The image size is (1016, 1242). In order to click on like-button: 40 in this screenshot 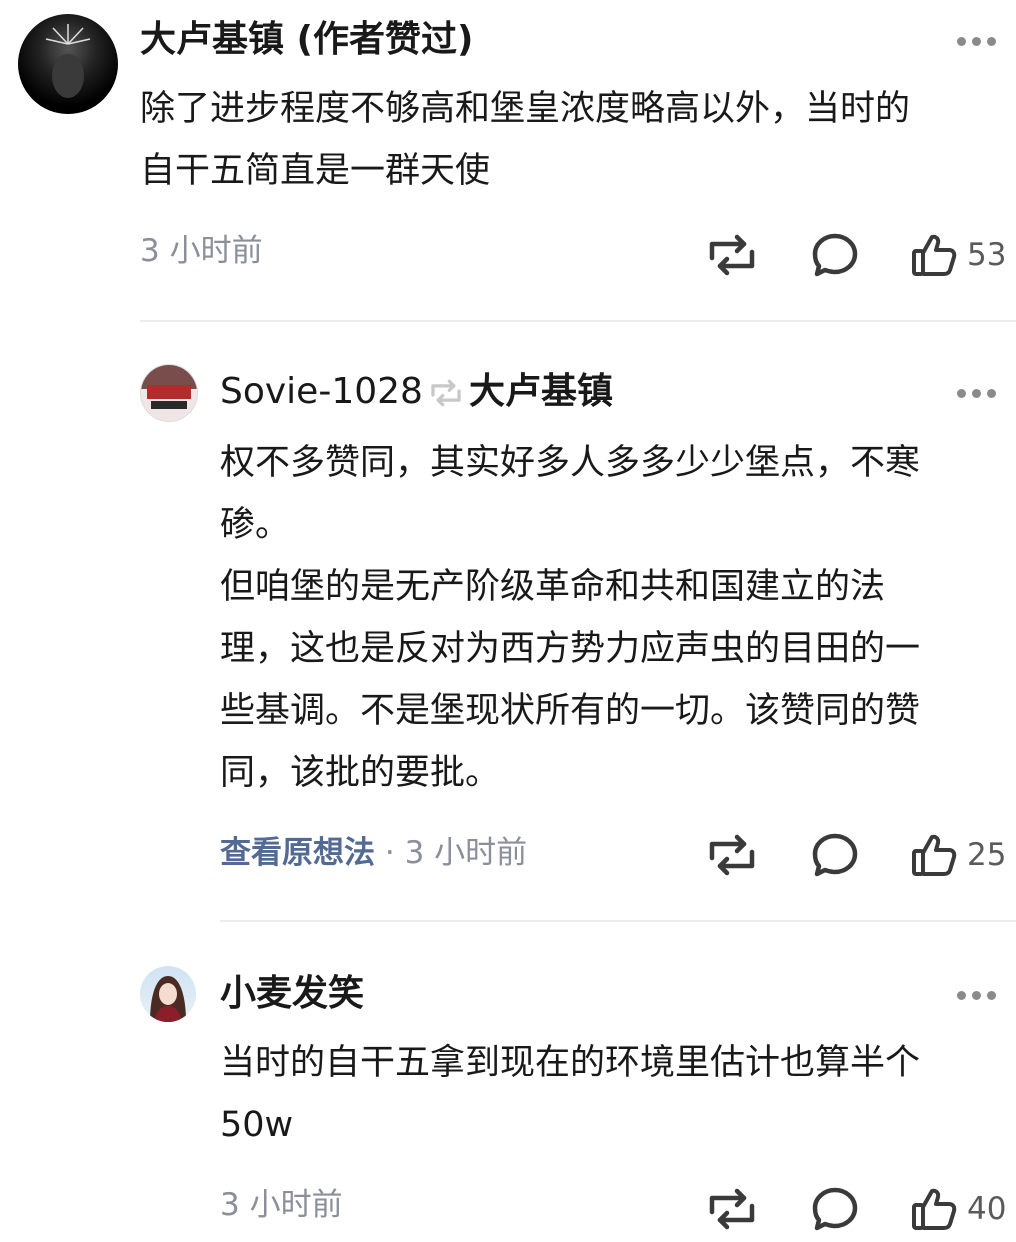, I will do `click(958, 1209)`.